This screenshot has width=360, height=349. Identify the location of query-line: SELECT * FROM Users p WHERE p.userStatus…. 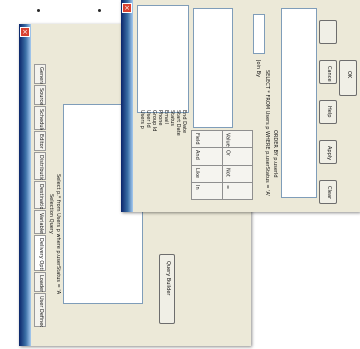
(267, 133).